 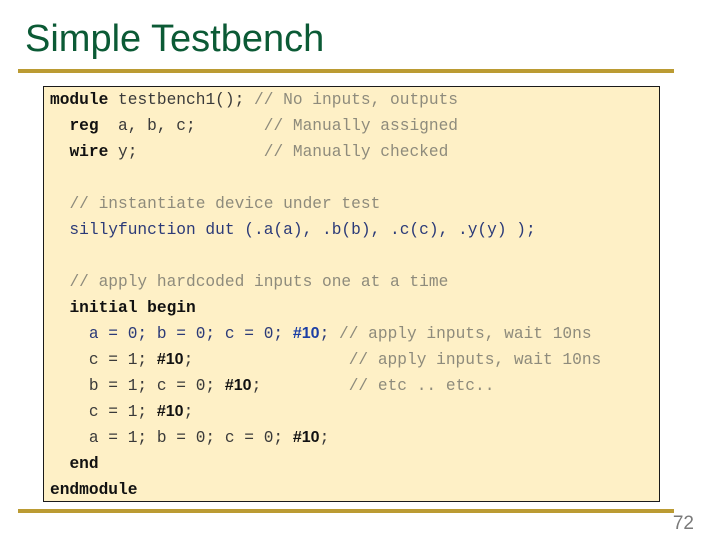 I want to click on code-text: y;, so click(x=186, y=152).